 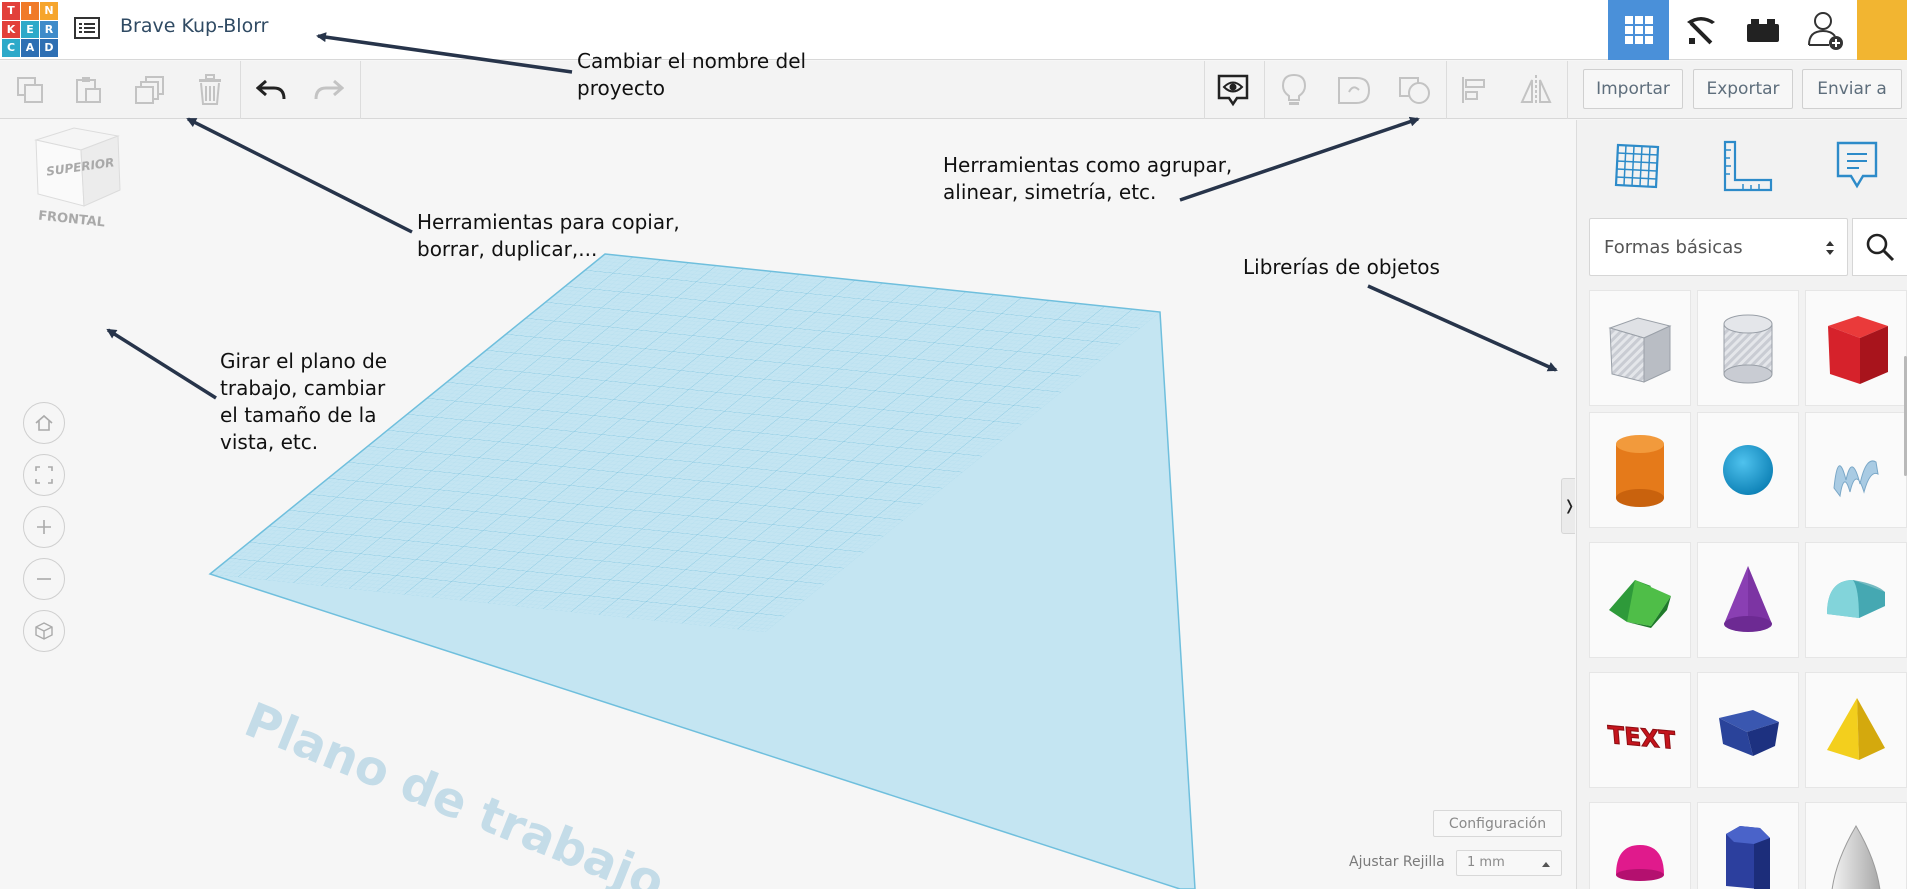 What do you see at coordinates (304, 361) in the screenshot?
I see `annotation-line: Girar el plano de` at bounding box center [304, 361].